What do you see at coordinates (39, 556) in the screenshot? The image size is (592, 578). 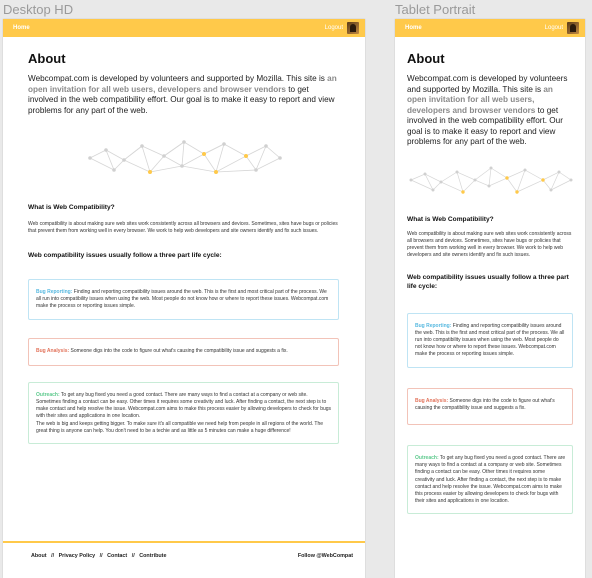 I see `footer-about-link: About` at bounding box center [39, 556].